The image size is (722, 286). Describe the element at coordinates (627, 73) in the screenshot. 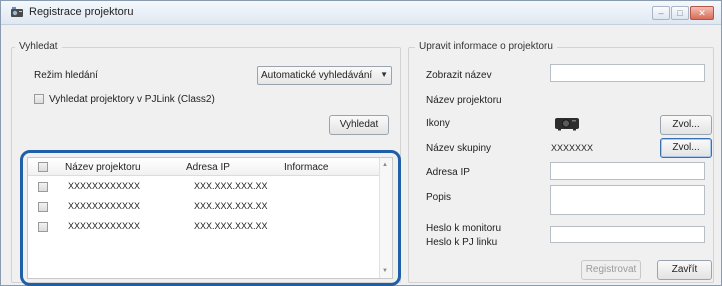

I see `display-name-field` at that location.